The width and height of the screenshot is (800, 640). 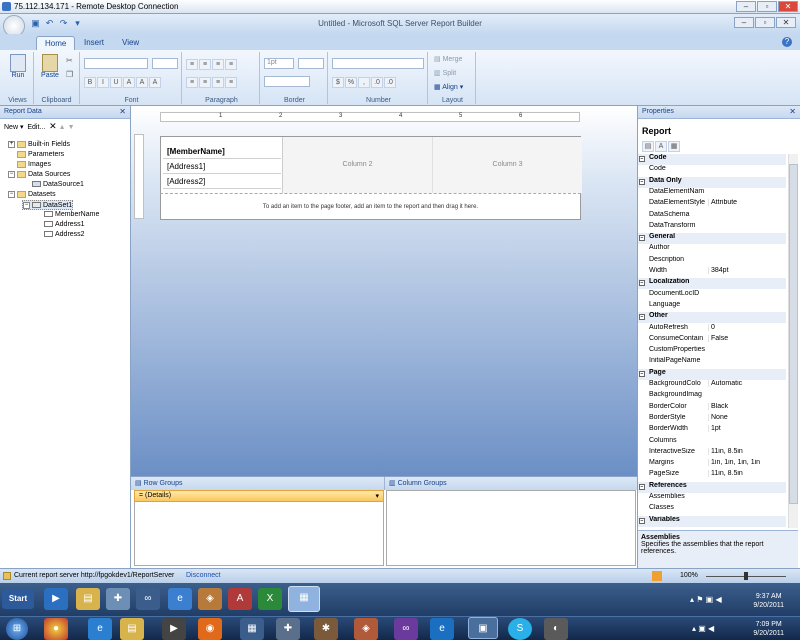 I want to click on vs-icon: ∞, so click(x=406, y=629).